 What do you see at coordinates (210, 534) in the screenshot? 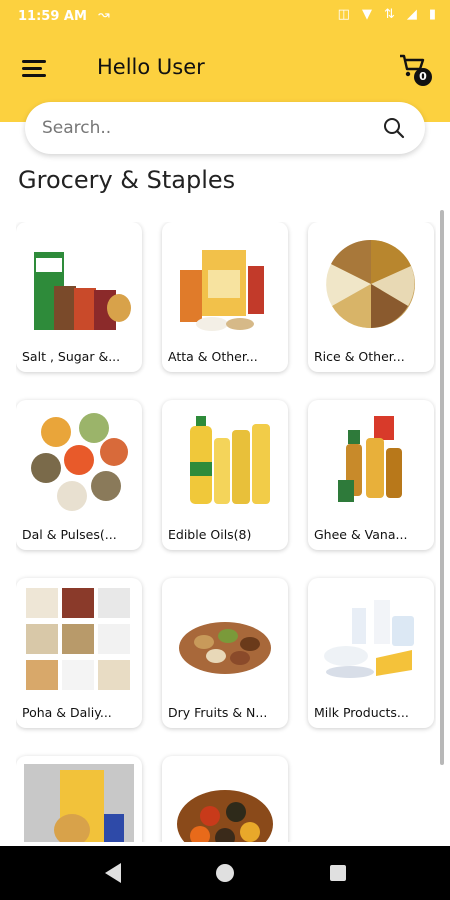
I see `category-label: Edible Oils(8)` at bounding box center [210, 534].